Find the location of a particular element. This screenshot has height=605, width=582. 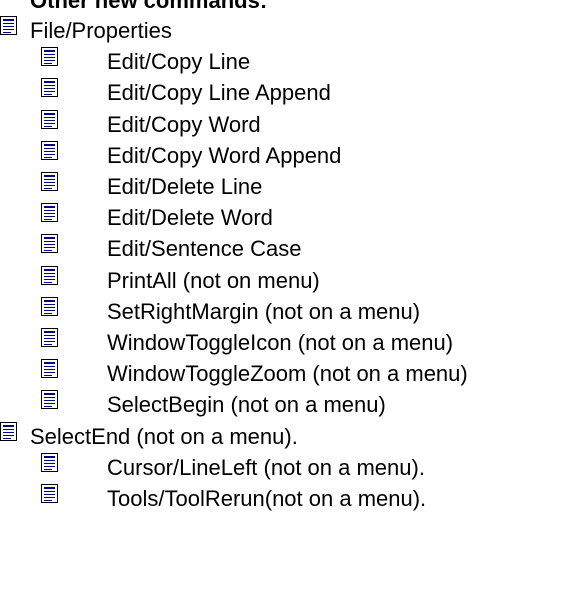

topic-link: Edit/Delete Word is located at coordinates (190, 218).